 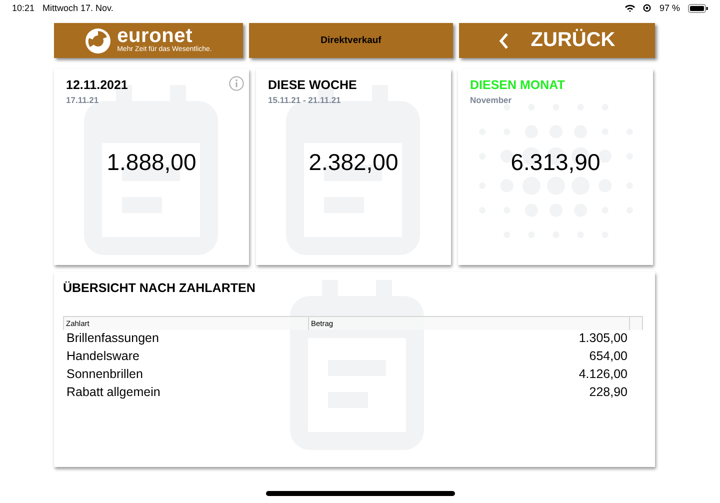 I want to click on back-button: ZURÜCK, so click(x=557, y=40).